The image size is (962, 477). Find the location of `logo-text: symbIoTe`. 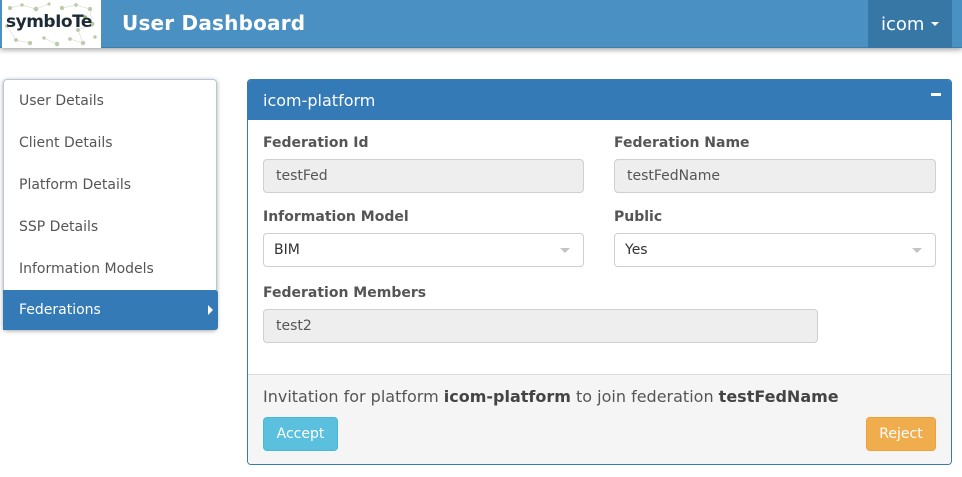

logo-text: symbIoTe is located at coordinates (49, 22).